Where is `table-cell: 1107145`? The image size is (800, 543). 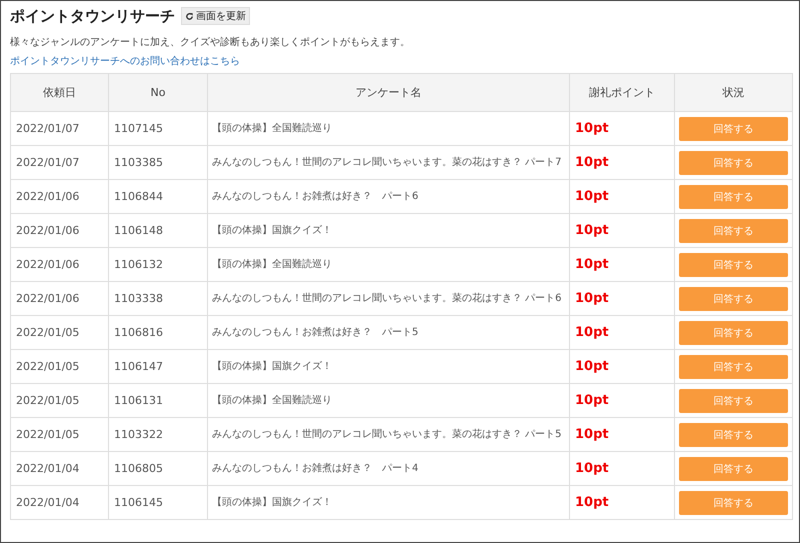
table-cell: 1107145 is located at coordinates (158, 129).